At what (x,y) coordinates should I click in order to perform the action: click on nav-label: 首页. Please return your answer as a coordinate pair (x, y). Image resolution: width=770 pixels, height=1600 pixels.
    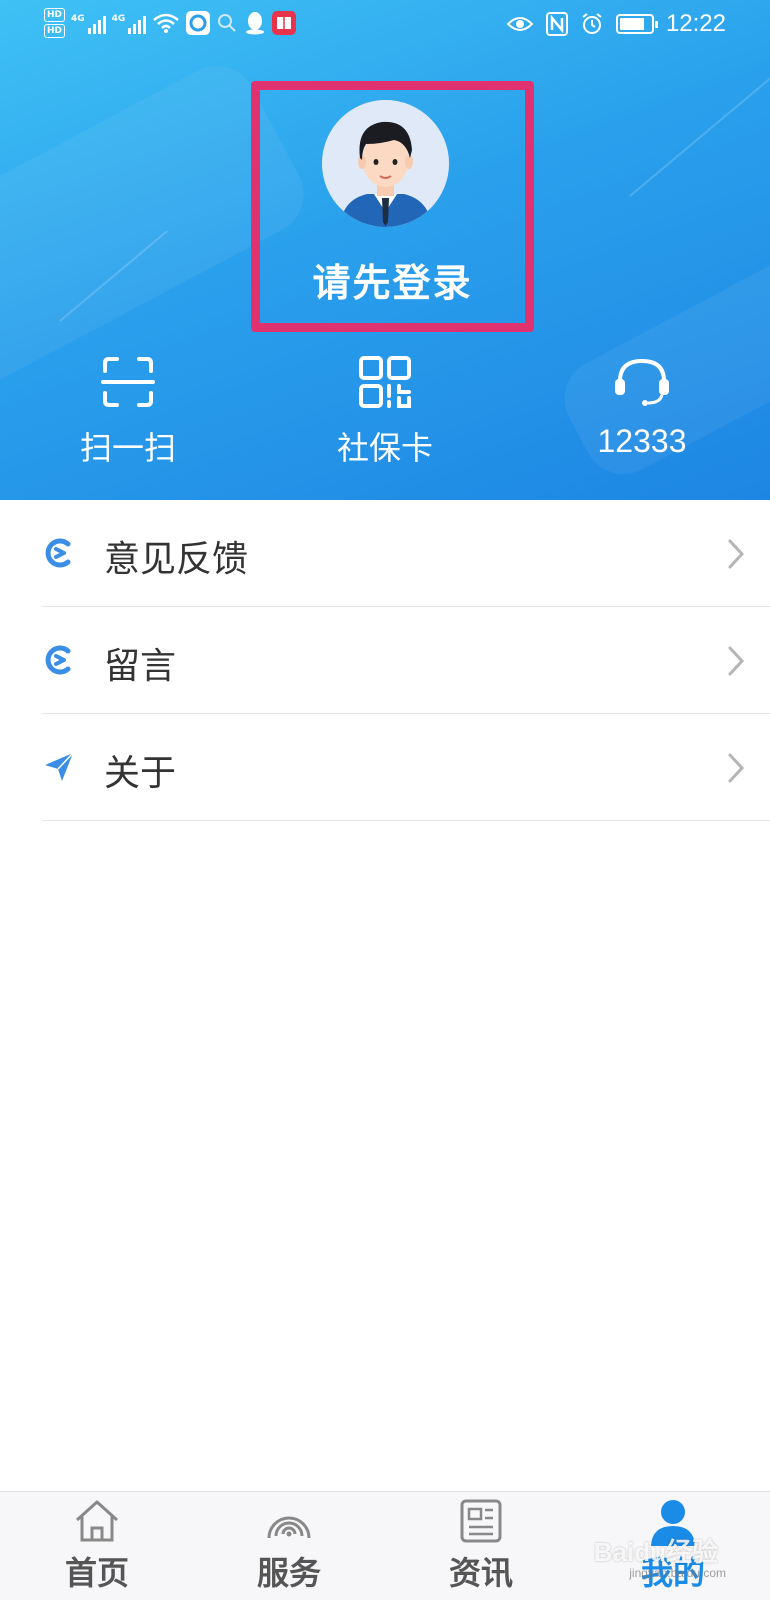
    Looking at the image, I should click on (96, 1573).